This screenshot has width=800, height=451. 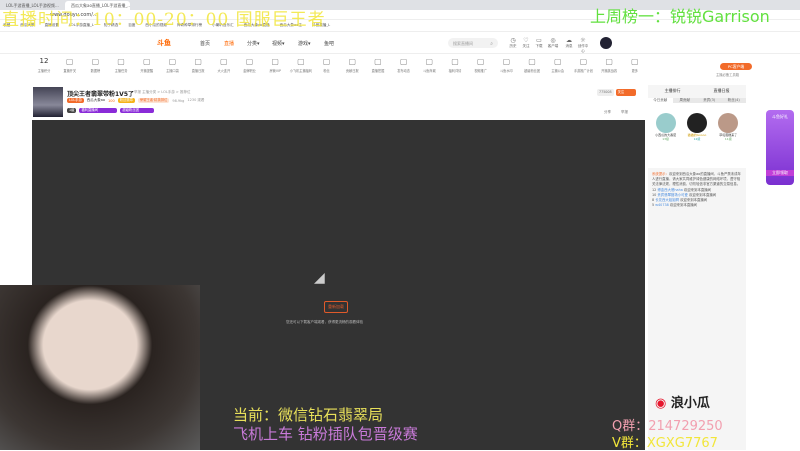 I want to click on tool-item: ▢ 大火连开, so click(x=224, y=69).